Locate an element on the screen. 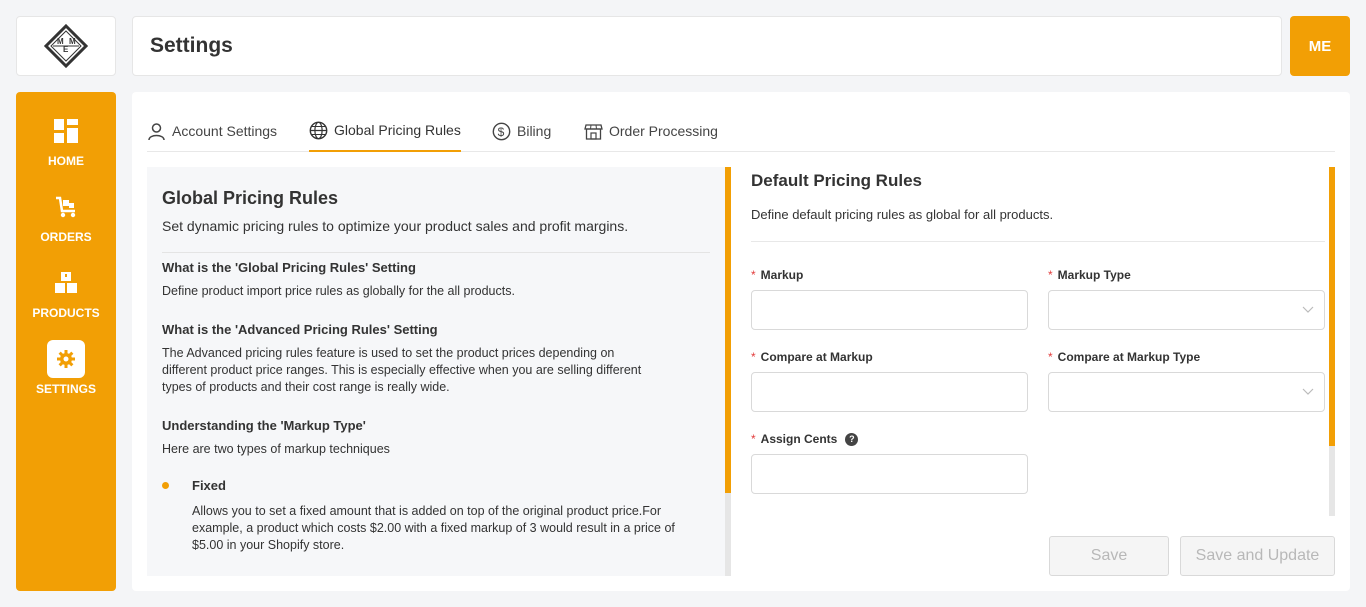 The width and height of the screenshot is (1366, 607). sidebar: HOME ORDERS PRODUCTS SETTINGS is located at coordinates (66, 341).